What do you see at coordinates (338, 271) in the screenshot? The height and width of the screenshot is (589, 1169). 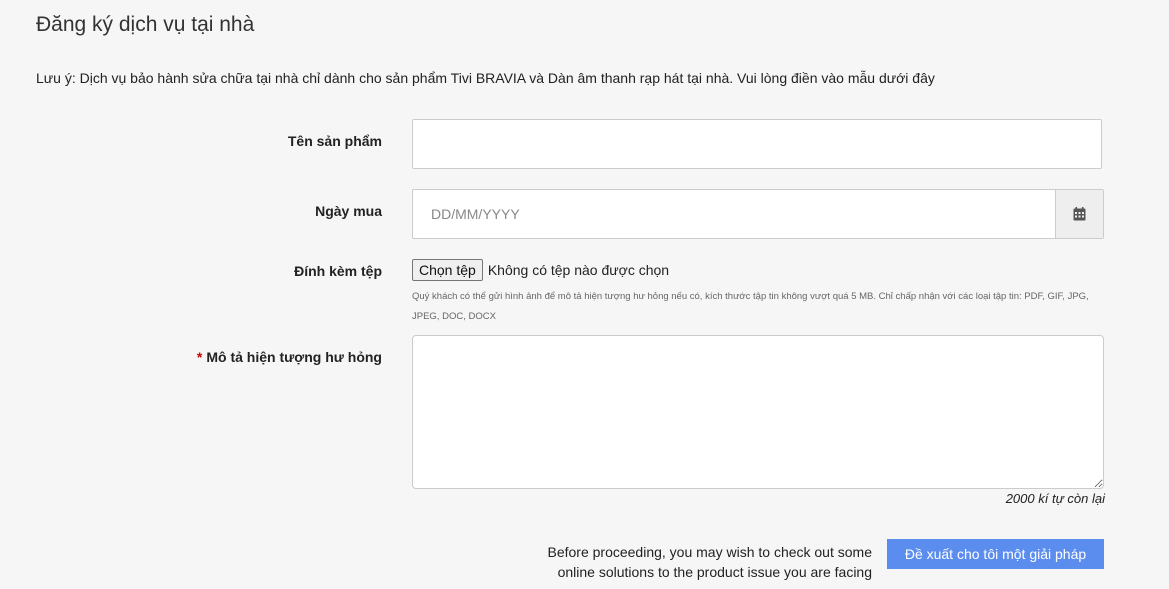 I see `attachment-label: Đính kèm tệp` at bounding box center [338, 271].